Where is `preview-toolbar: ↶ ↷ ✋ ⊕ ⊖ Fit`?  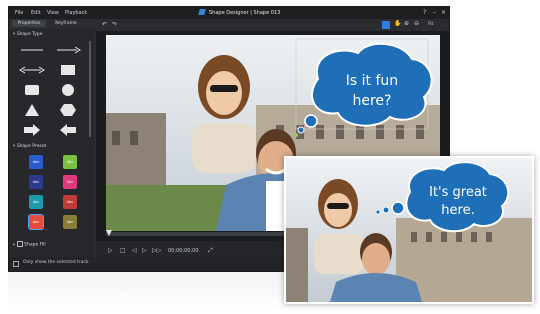
preview-toolbar: ↶ ↷ ✋ ⊕ ⊖ Fit is located at coordinates (272, 25).